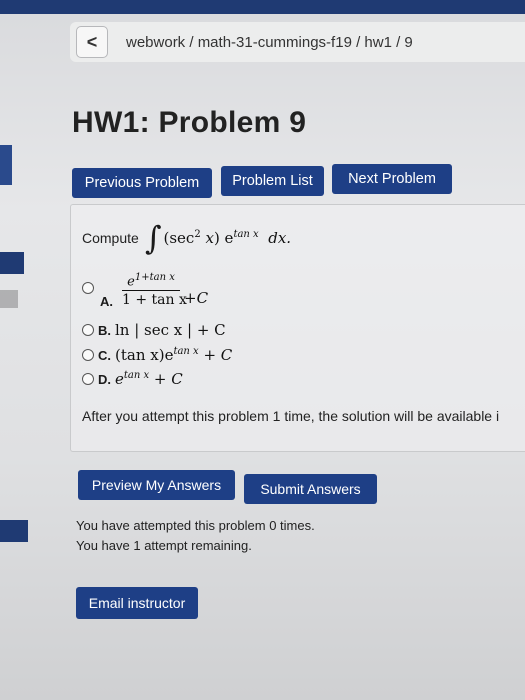  I want to click on choice-a: A. e1+tan x 1 + tan x +C, so click(147, 296).